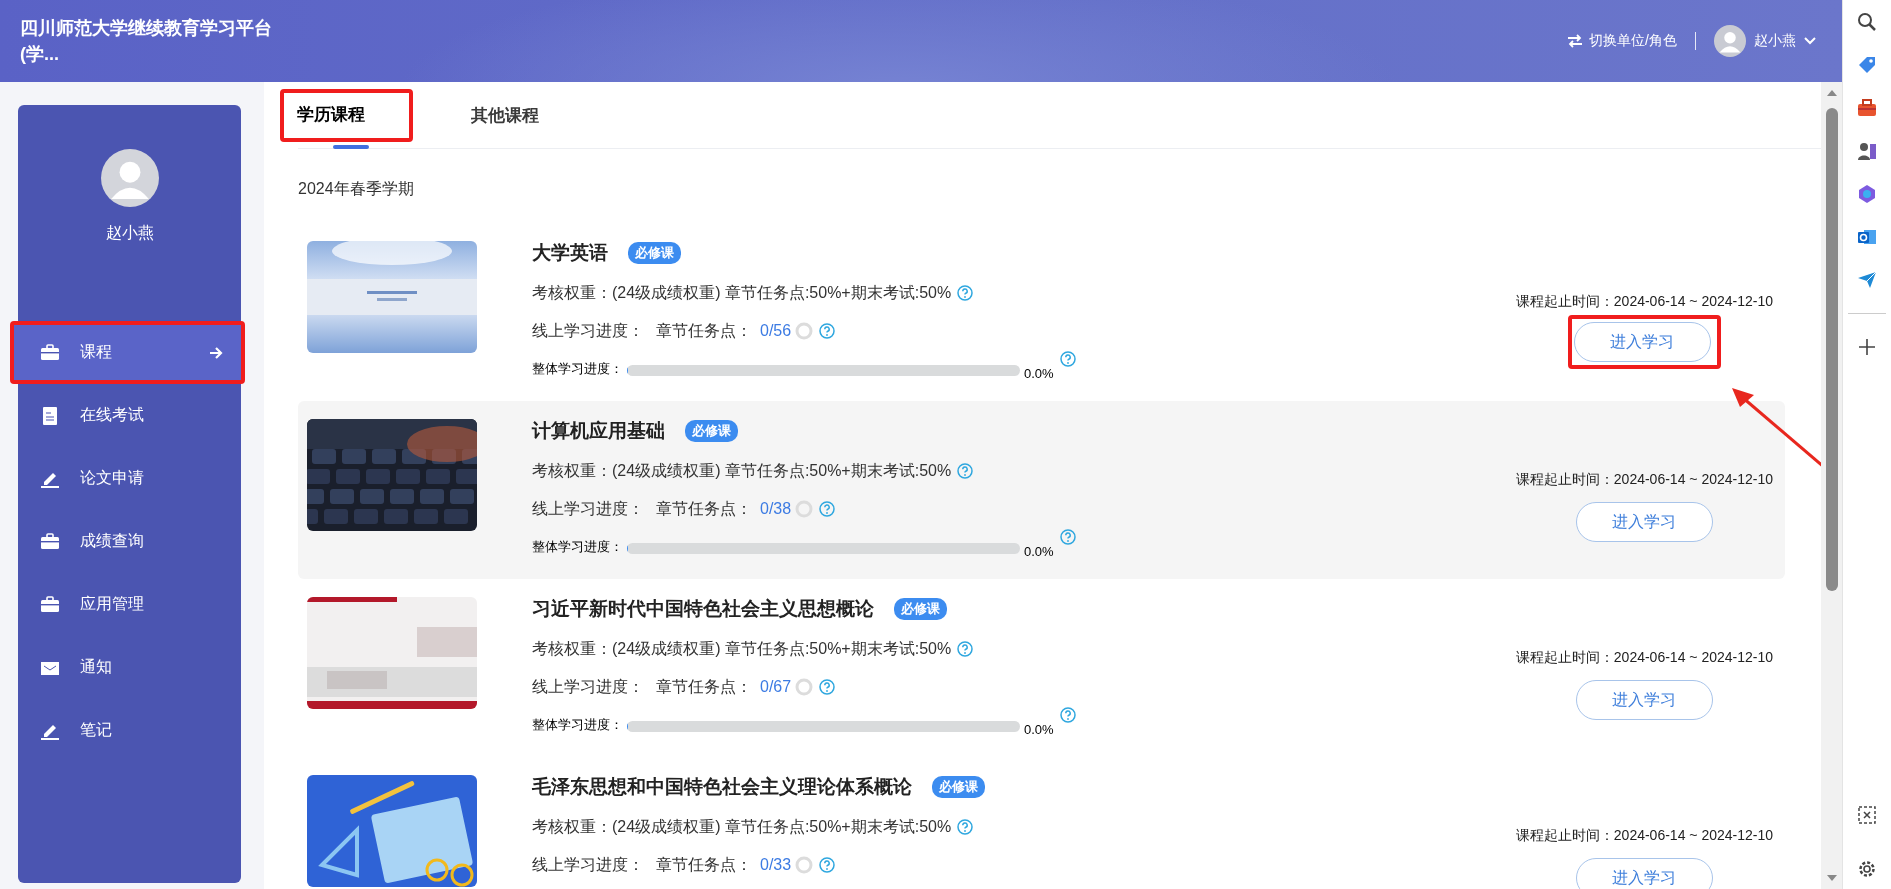 This screenshot has width=1891, height=889. Describe the element at coordinates (1867, 237) in the screenshot. I see `mail-o-icon` at that location.